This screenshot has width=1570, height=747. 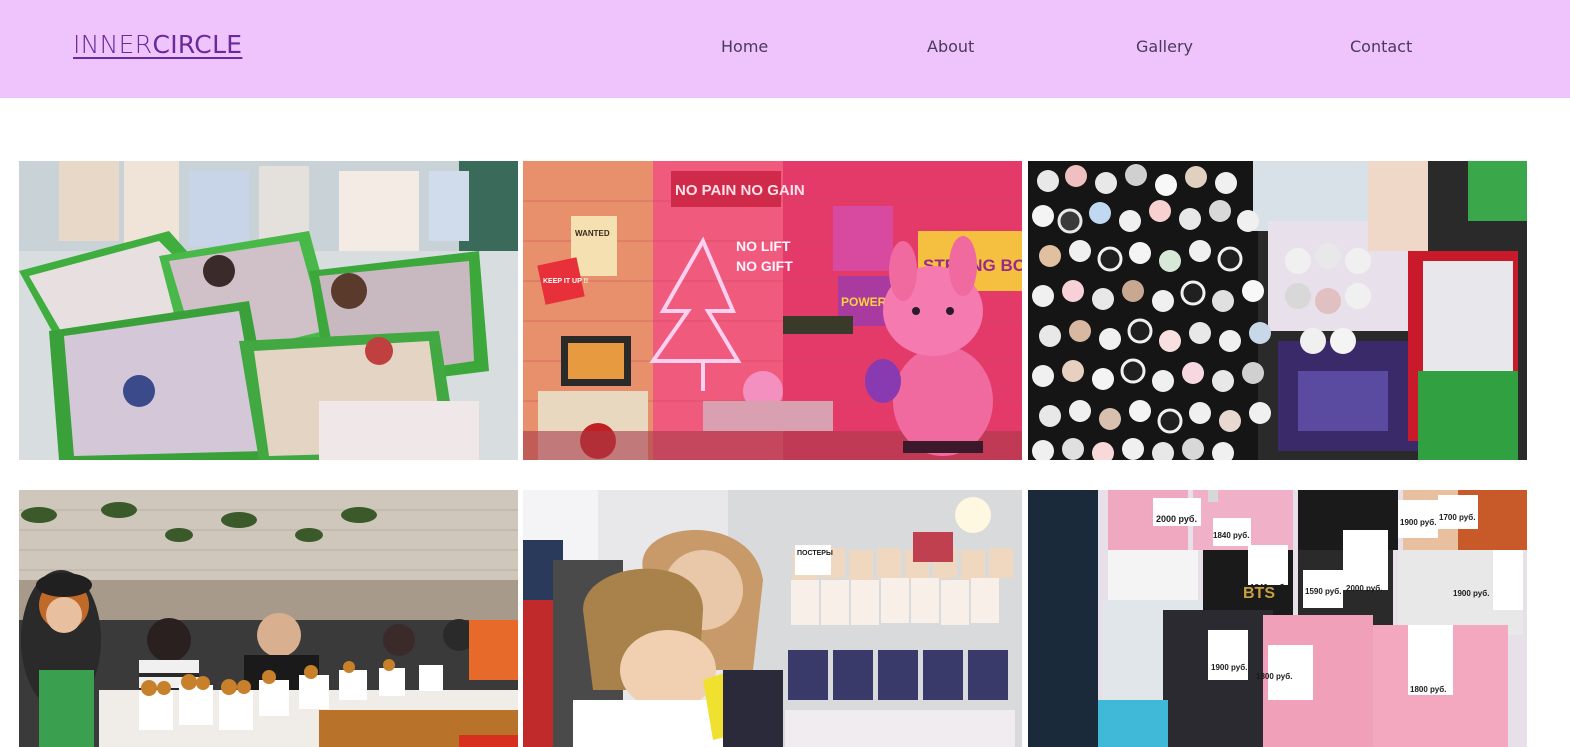 What do you see at coordinates (785, 49) in the screenshot?
I see `navbar: INNERCIRCLE Home About Gallery Contact` at bounding box center [785, 49].